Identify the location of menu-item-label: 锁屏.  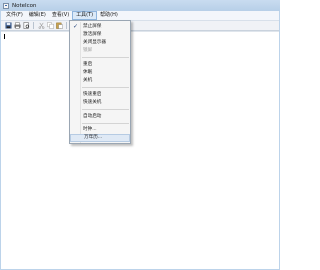
(88, 50).